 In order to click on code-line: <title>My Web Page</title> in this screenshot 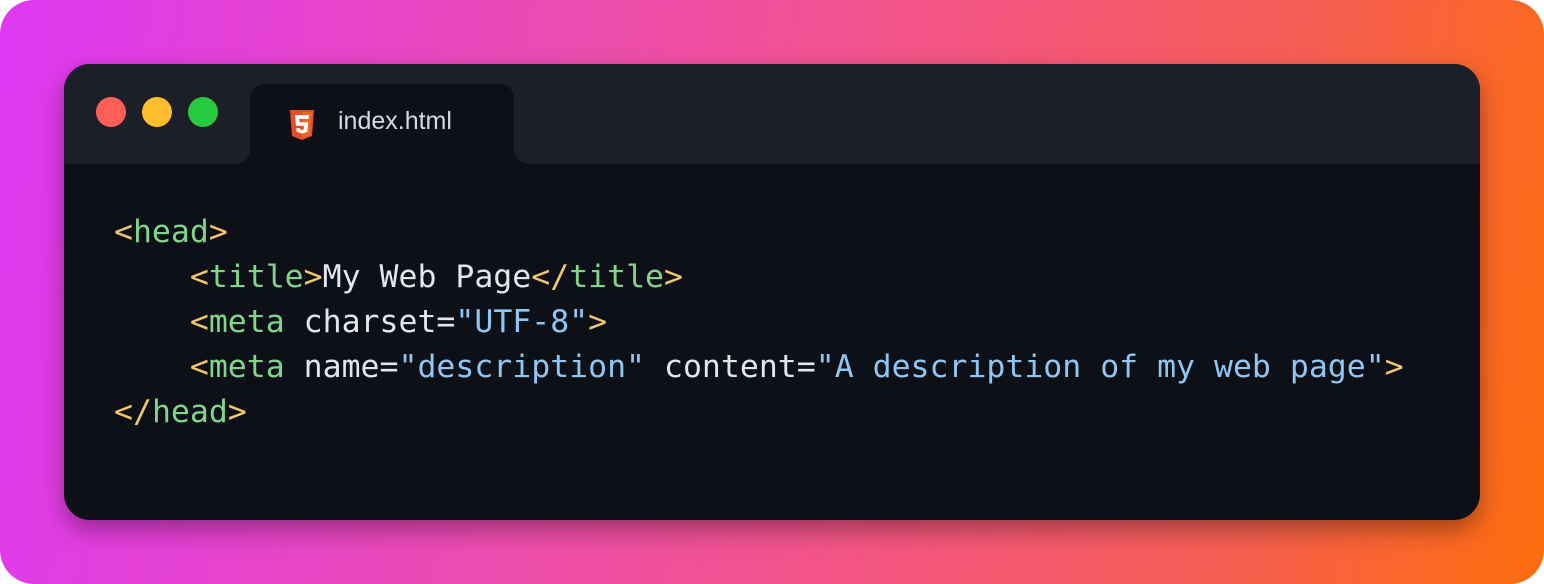, I will do `click(759, 277)`.